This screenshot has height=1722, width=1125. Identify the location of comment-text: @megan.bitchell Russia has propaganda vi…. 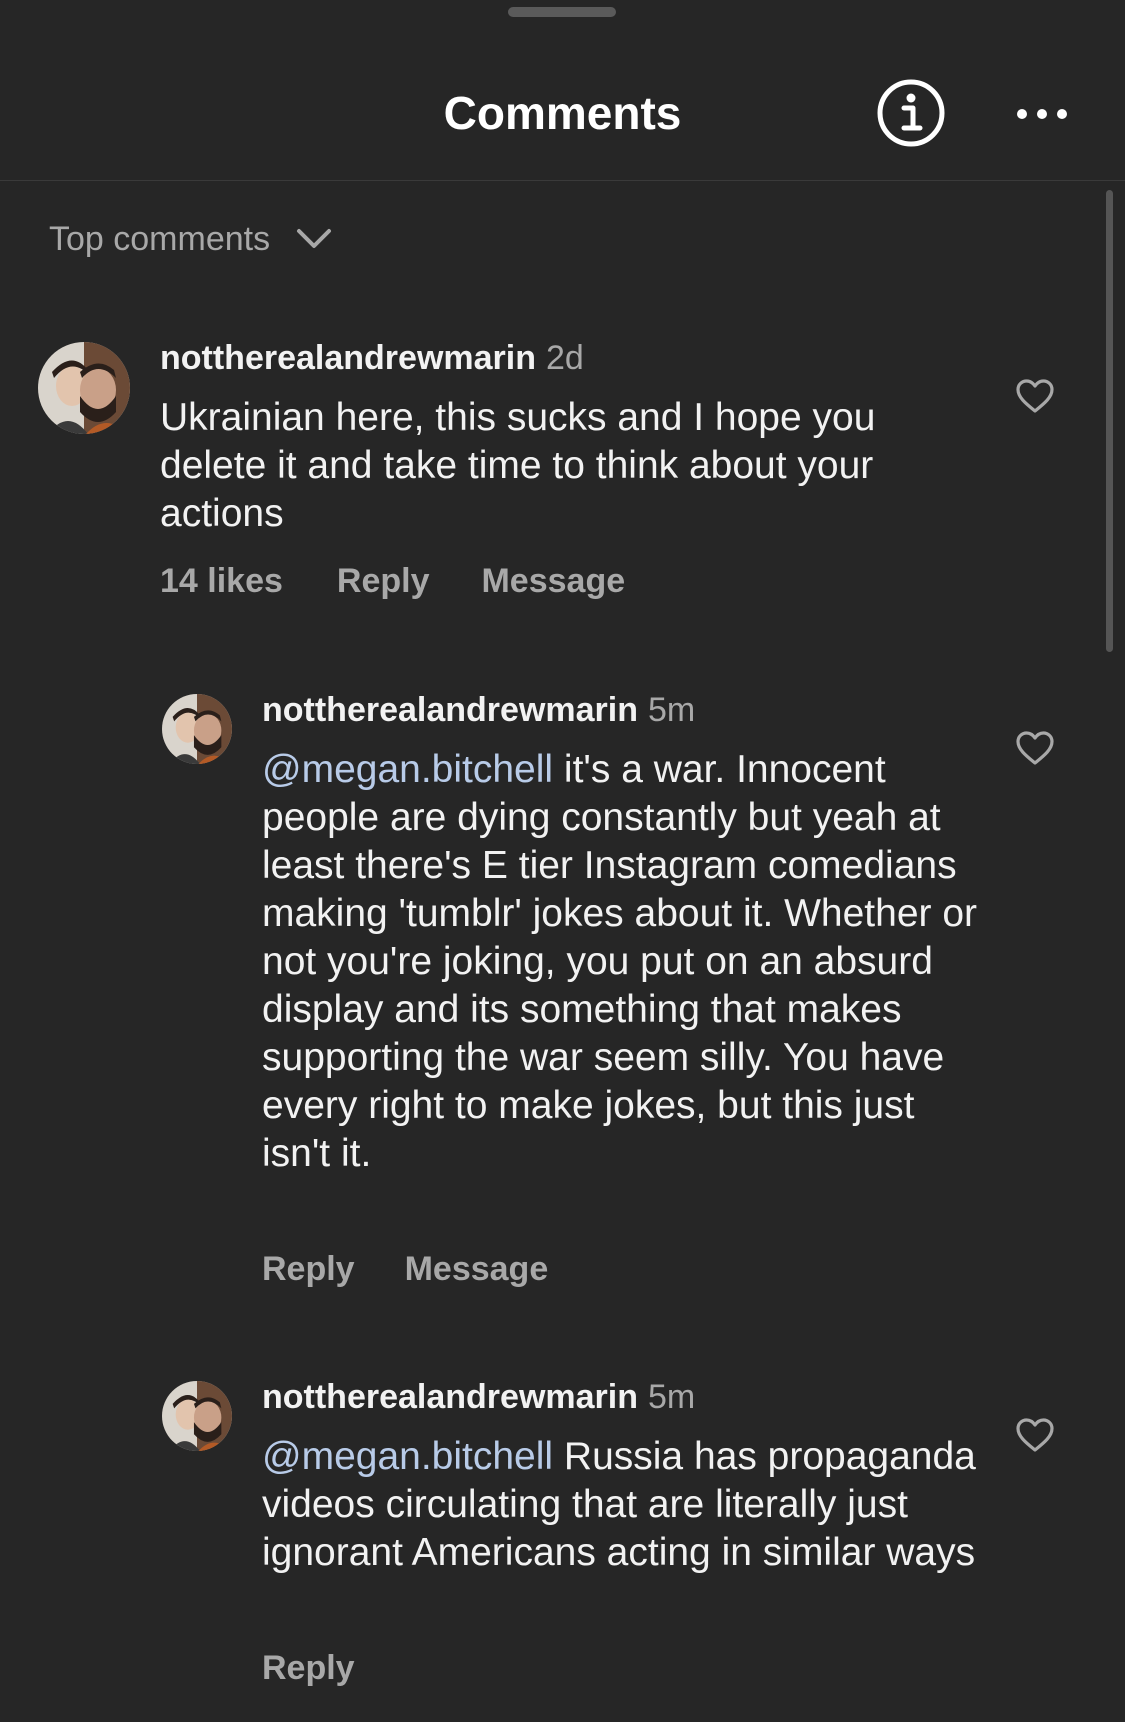
(622, 1505).